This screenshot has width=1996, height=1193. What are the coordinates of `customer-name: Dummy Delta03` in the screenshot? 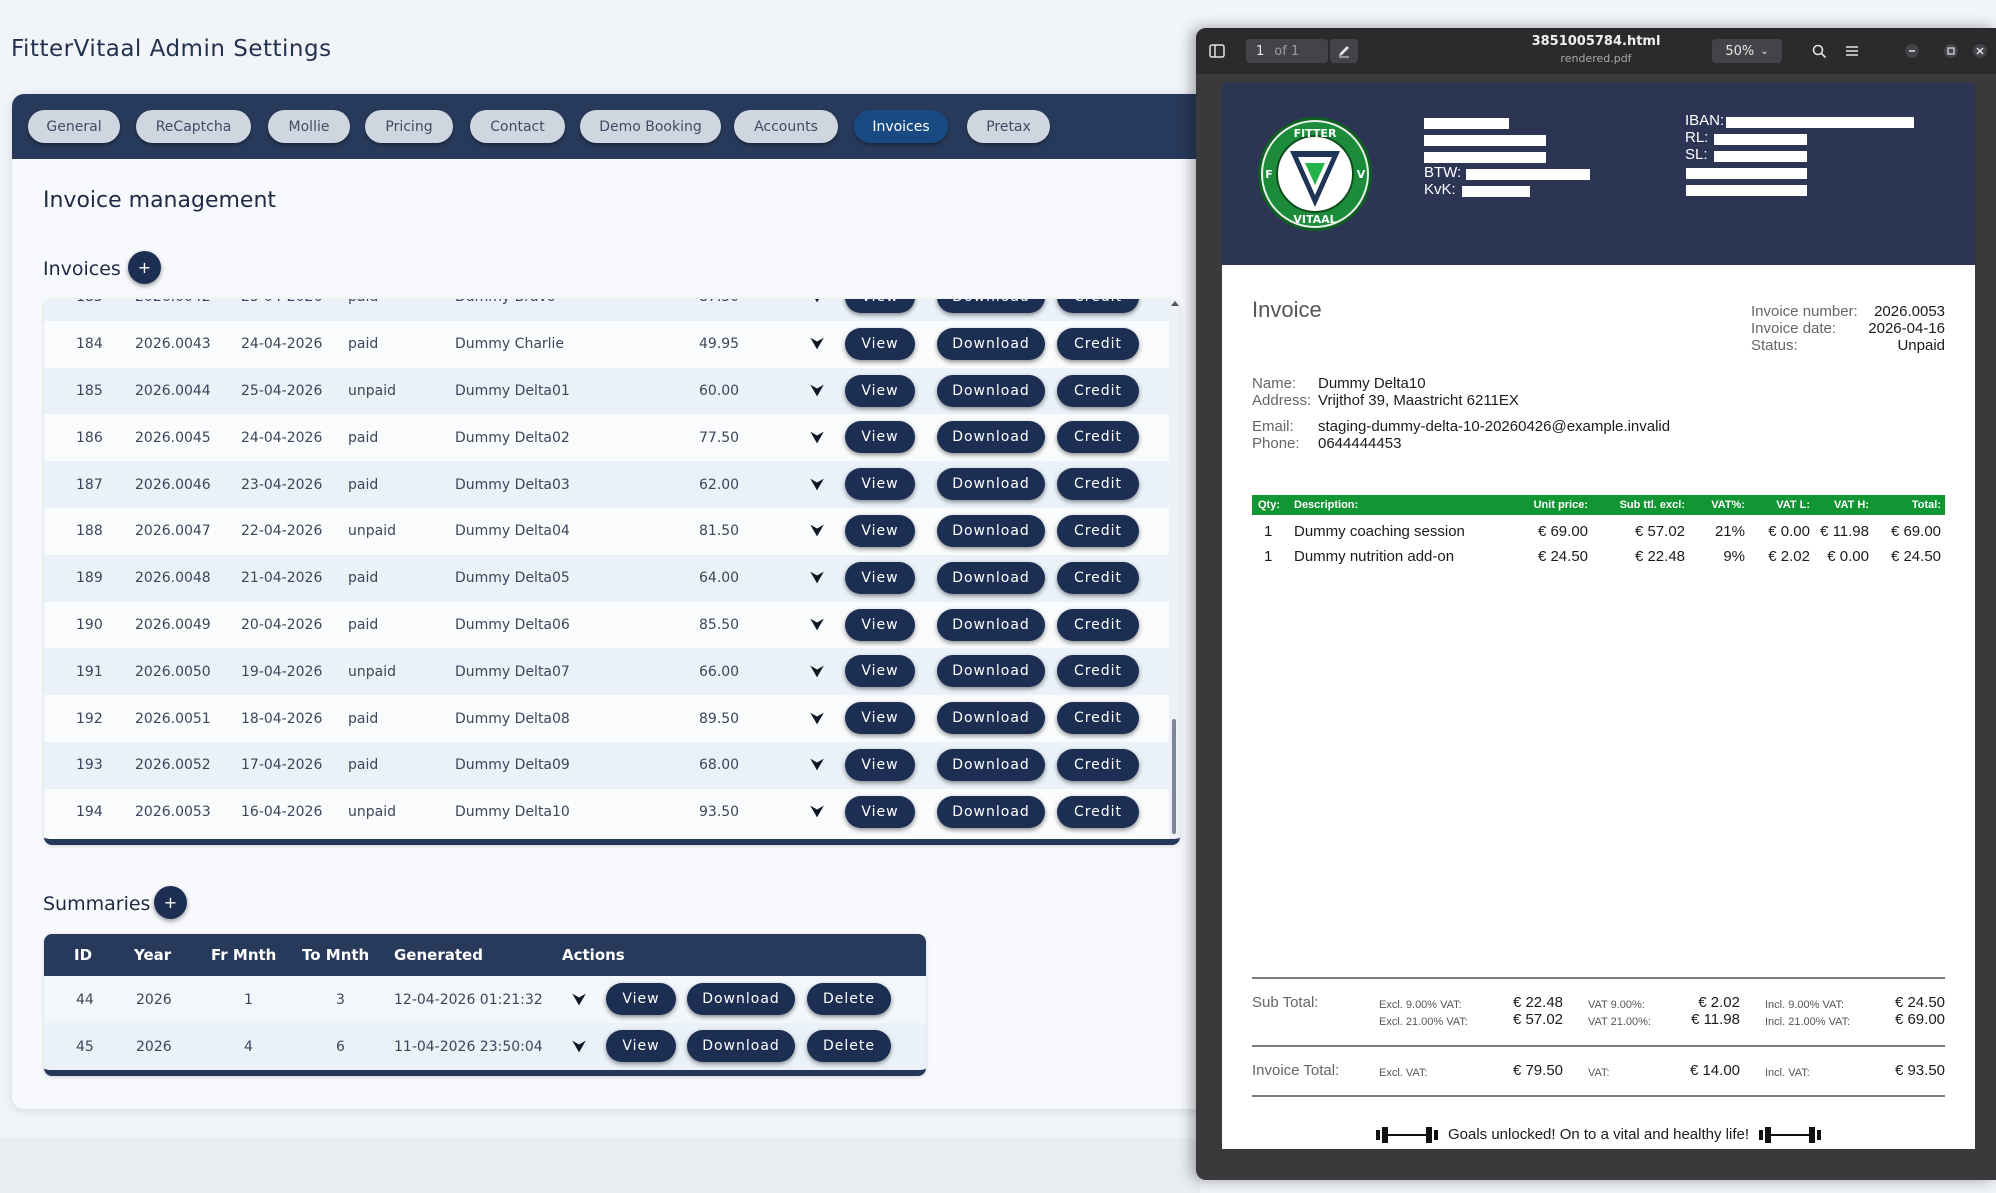 It's located at (512, 484).